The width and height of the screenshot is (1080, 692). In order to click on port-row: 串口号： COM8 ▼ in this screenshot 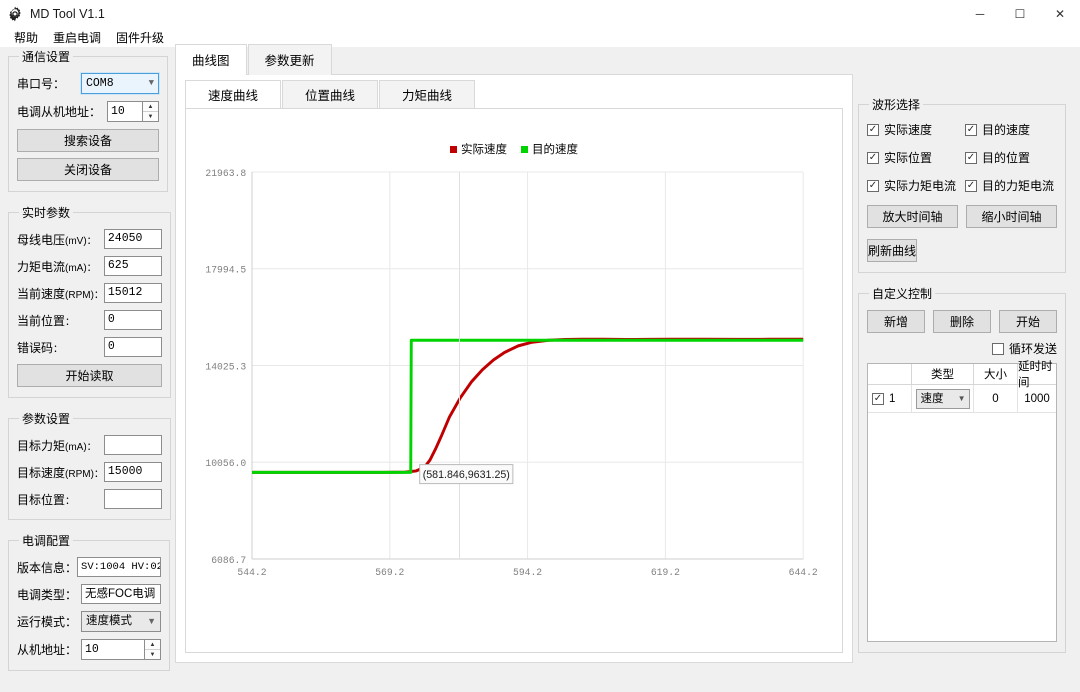, I will do `click(88, 83)`.